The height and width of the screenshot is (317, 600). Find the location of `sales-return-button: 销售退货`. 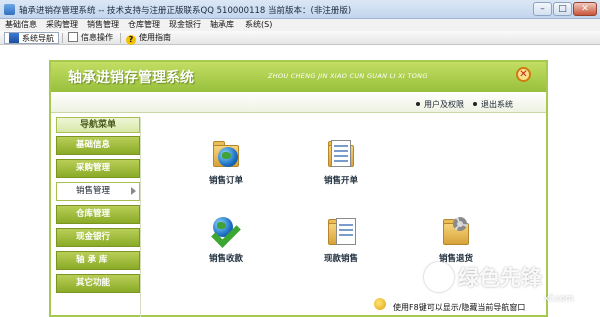

sales-return-button: 销售退货 is located at coordinates (456, 239).